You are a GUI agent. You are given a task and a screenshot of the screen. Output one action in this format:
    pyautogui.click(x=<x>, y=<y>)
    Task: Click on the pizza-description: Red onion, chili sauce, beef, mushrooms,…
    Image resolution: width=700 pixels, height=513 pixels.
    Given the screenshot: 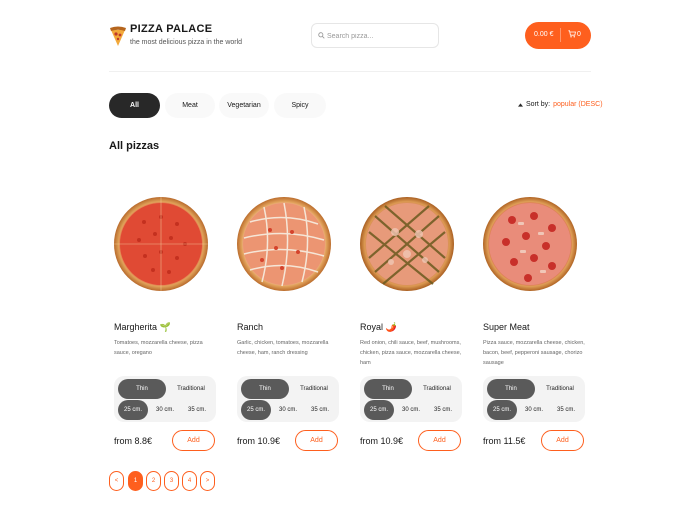 What is the action you would take?
    pyautogui.click(x=411, y=353)
    